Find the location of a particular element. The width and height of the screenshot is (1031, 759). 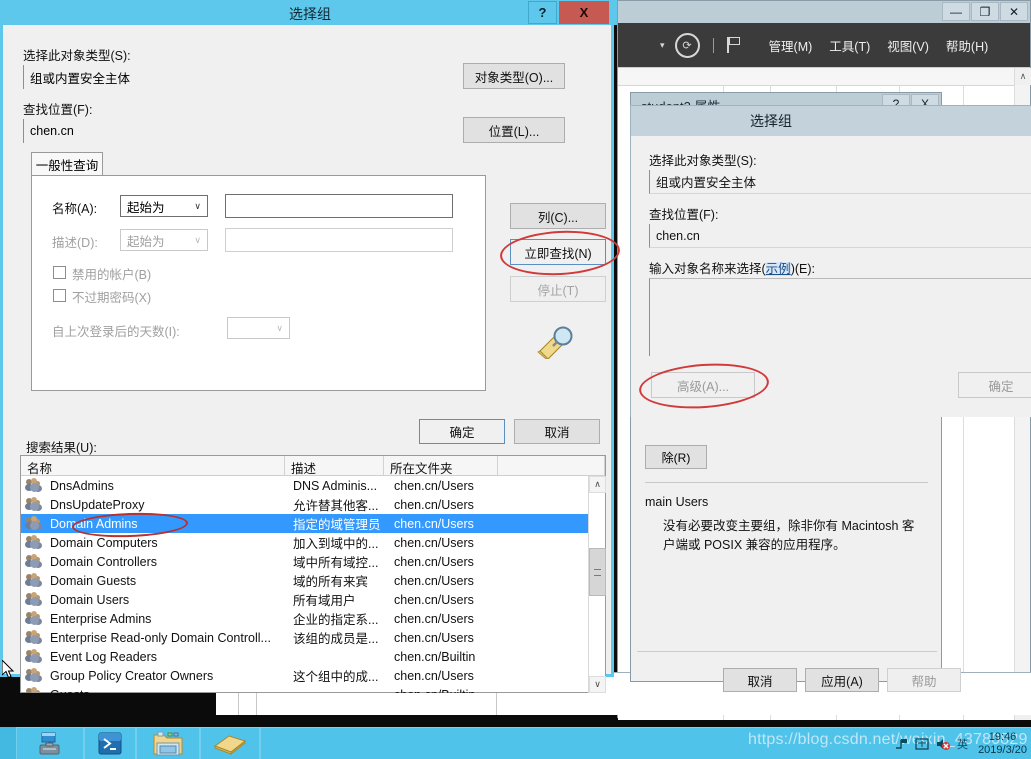

apply-button: 应用(A) is located at coordinates (842, 680).